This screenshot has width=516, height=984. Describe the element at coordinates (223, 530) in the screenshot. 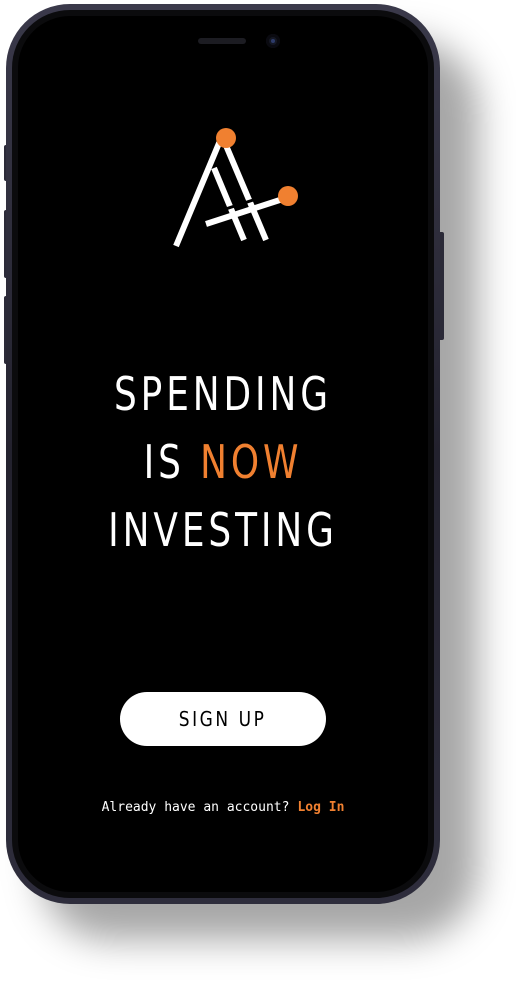

I see `headline-line-3: INVESTING` at that location.